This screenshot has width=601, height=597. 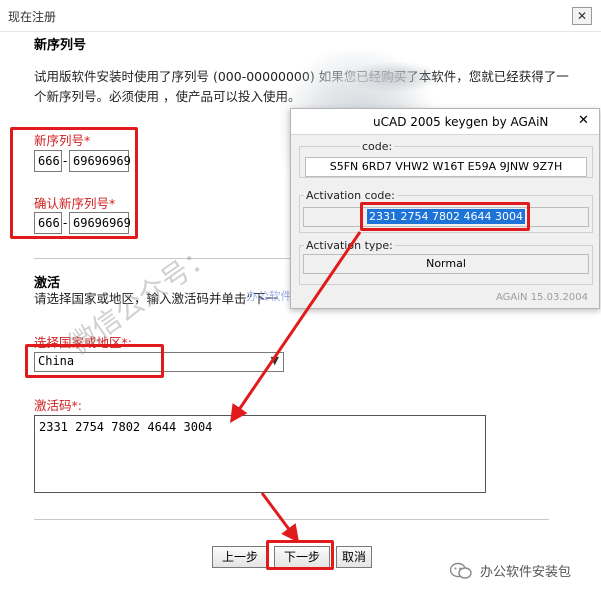 I want to click on brand-watermark-text: 办公软件安装包, so click(x=526, y=572).